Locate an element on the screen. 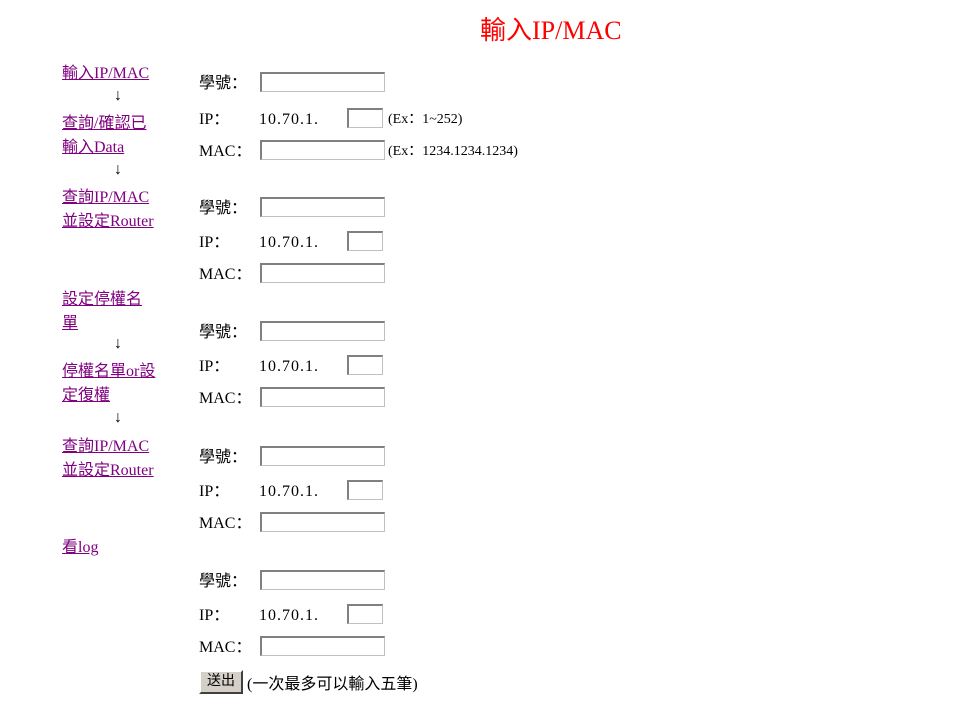 The width and height of the screenshot is (960, 720). submit-button: 送出 is located at coordinates (221, 682).